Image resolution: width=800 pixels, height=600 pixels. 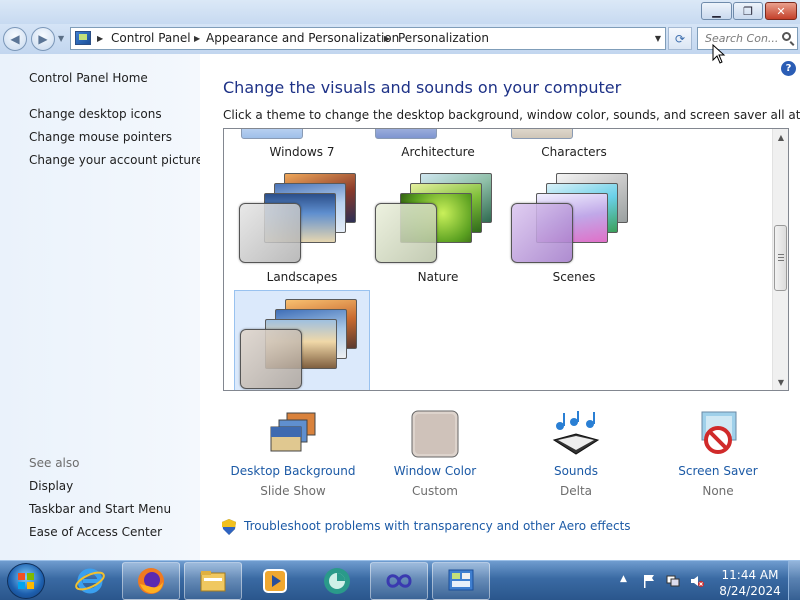 I want to click on screen-saver-value: None, so click(x=718, y=491).